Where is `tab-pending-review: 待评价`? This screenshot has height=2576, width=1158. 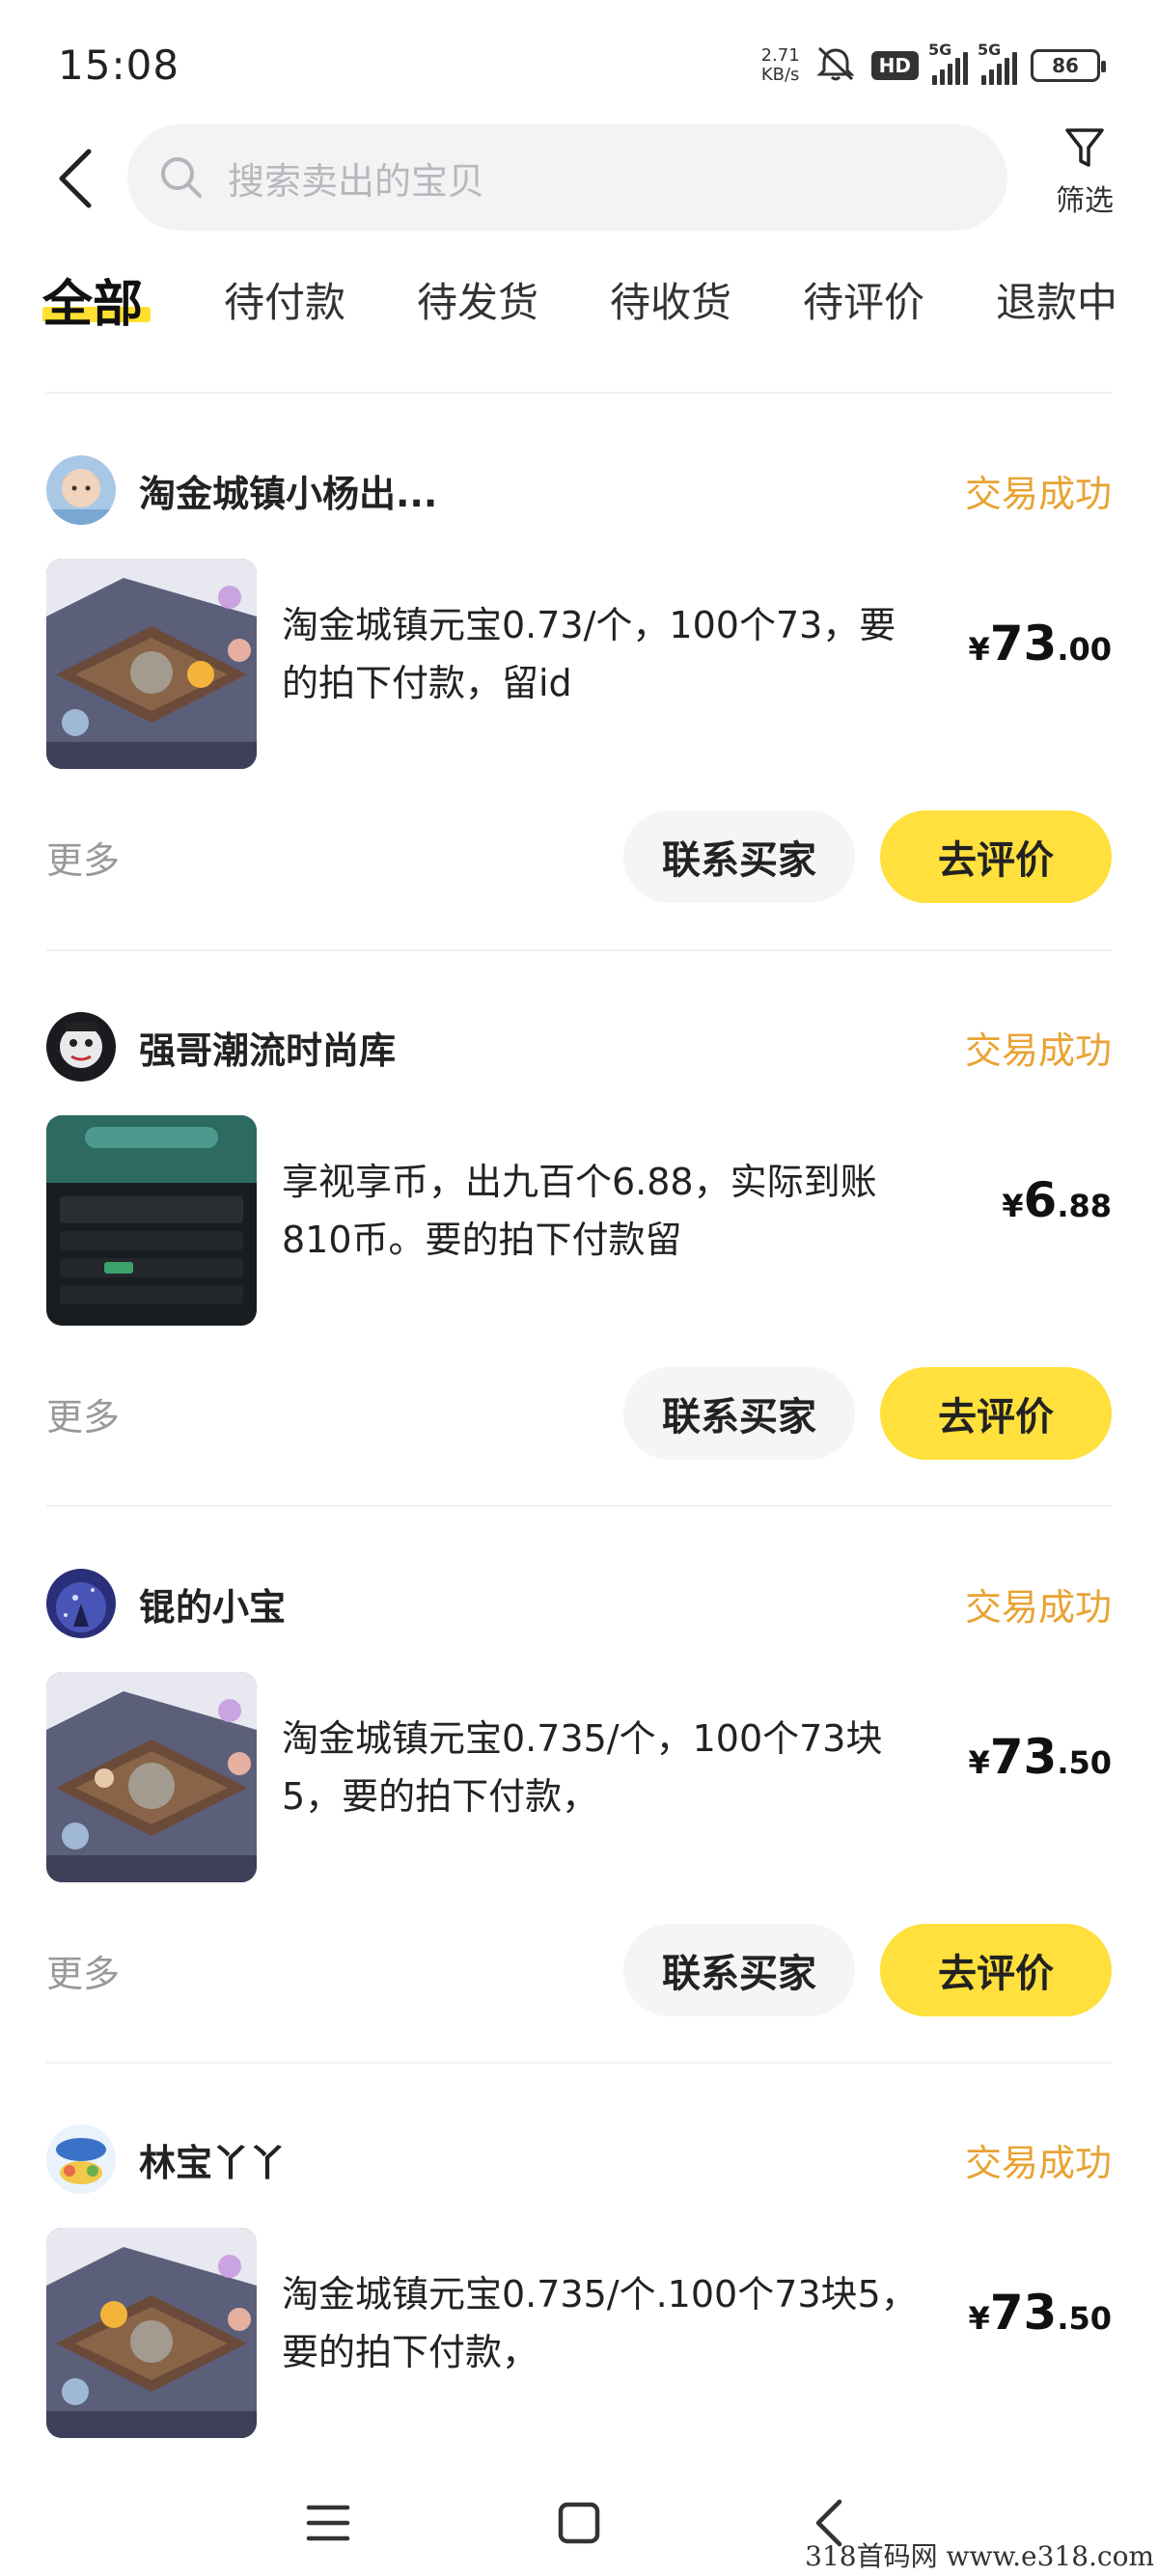
tab-pending-review: 待评价 is located at coordinates (863, 299).